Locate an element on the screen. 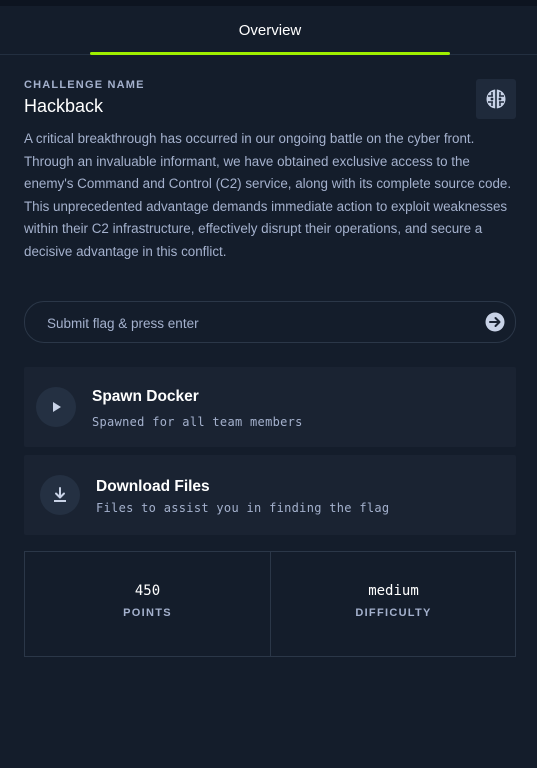 Image resolution: width=537 pixels, height=768 pixels. brain-icon is located at coordinates (496, 99).